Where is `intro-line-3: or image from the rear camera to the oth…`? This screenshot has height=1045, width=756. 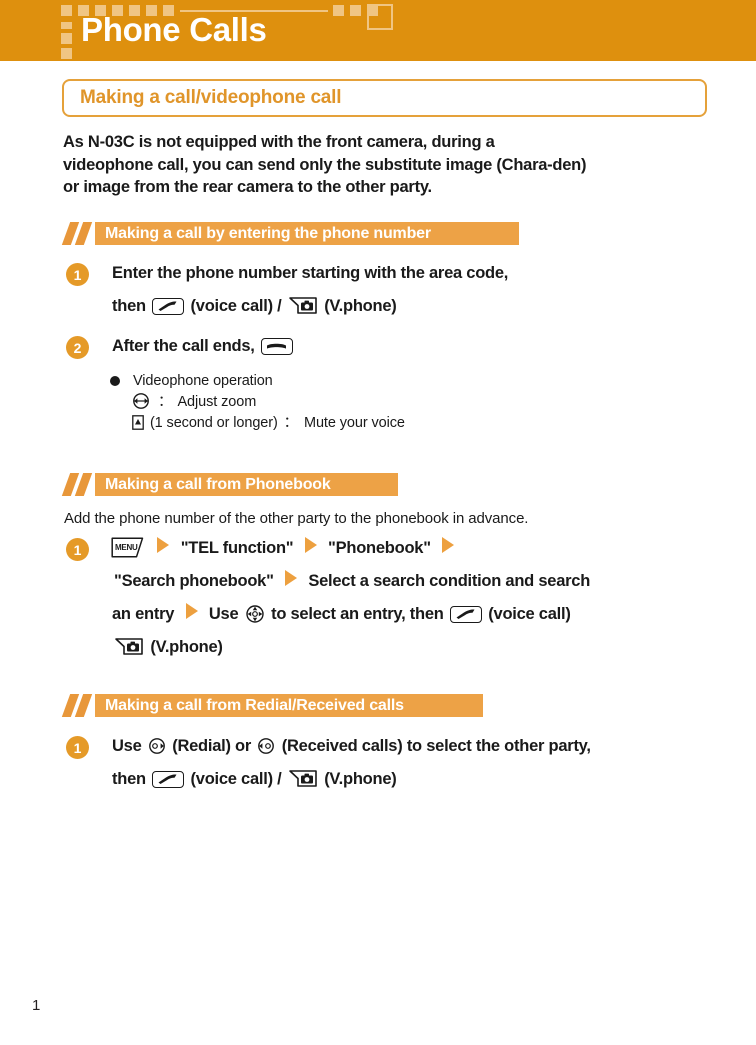 intro-line-3: or image from the rear camera to the oth… is located at coordinates (247, 187).